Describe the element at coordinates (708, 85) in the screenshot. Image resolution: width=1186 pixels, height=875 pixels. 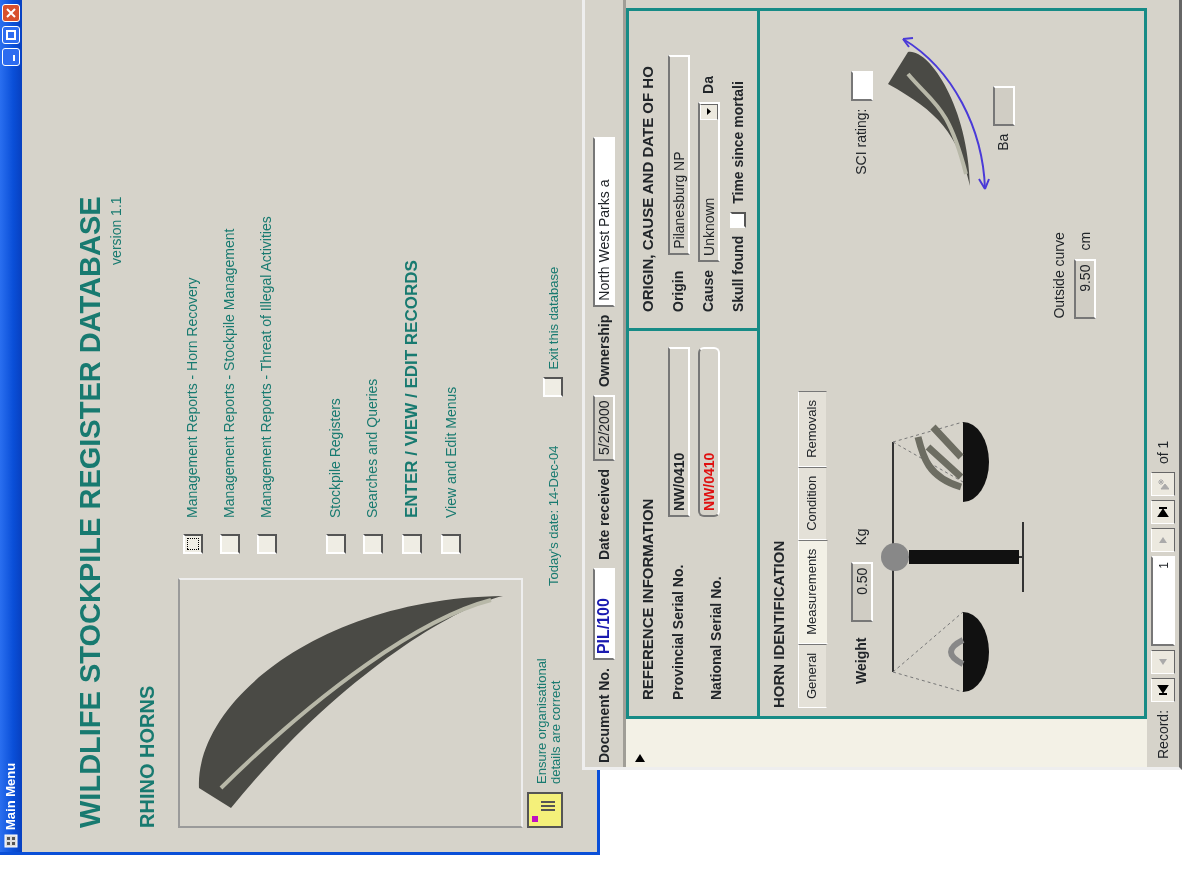
I see `field-label: Da` at that location.